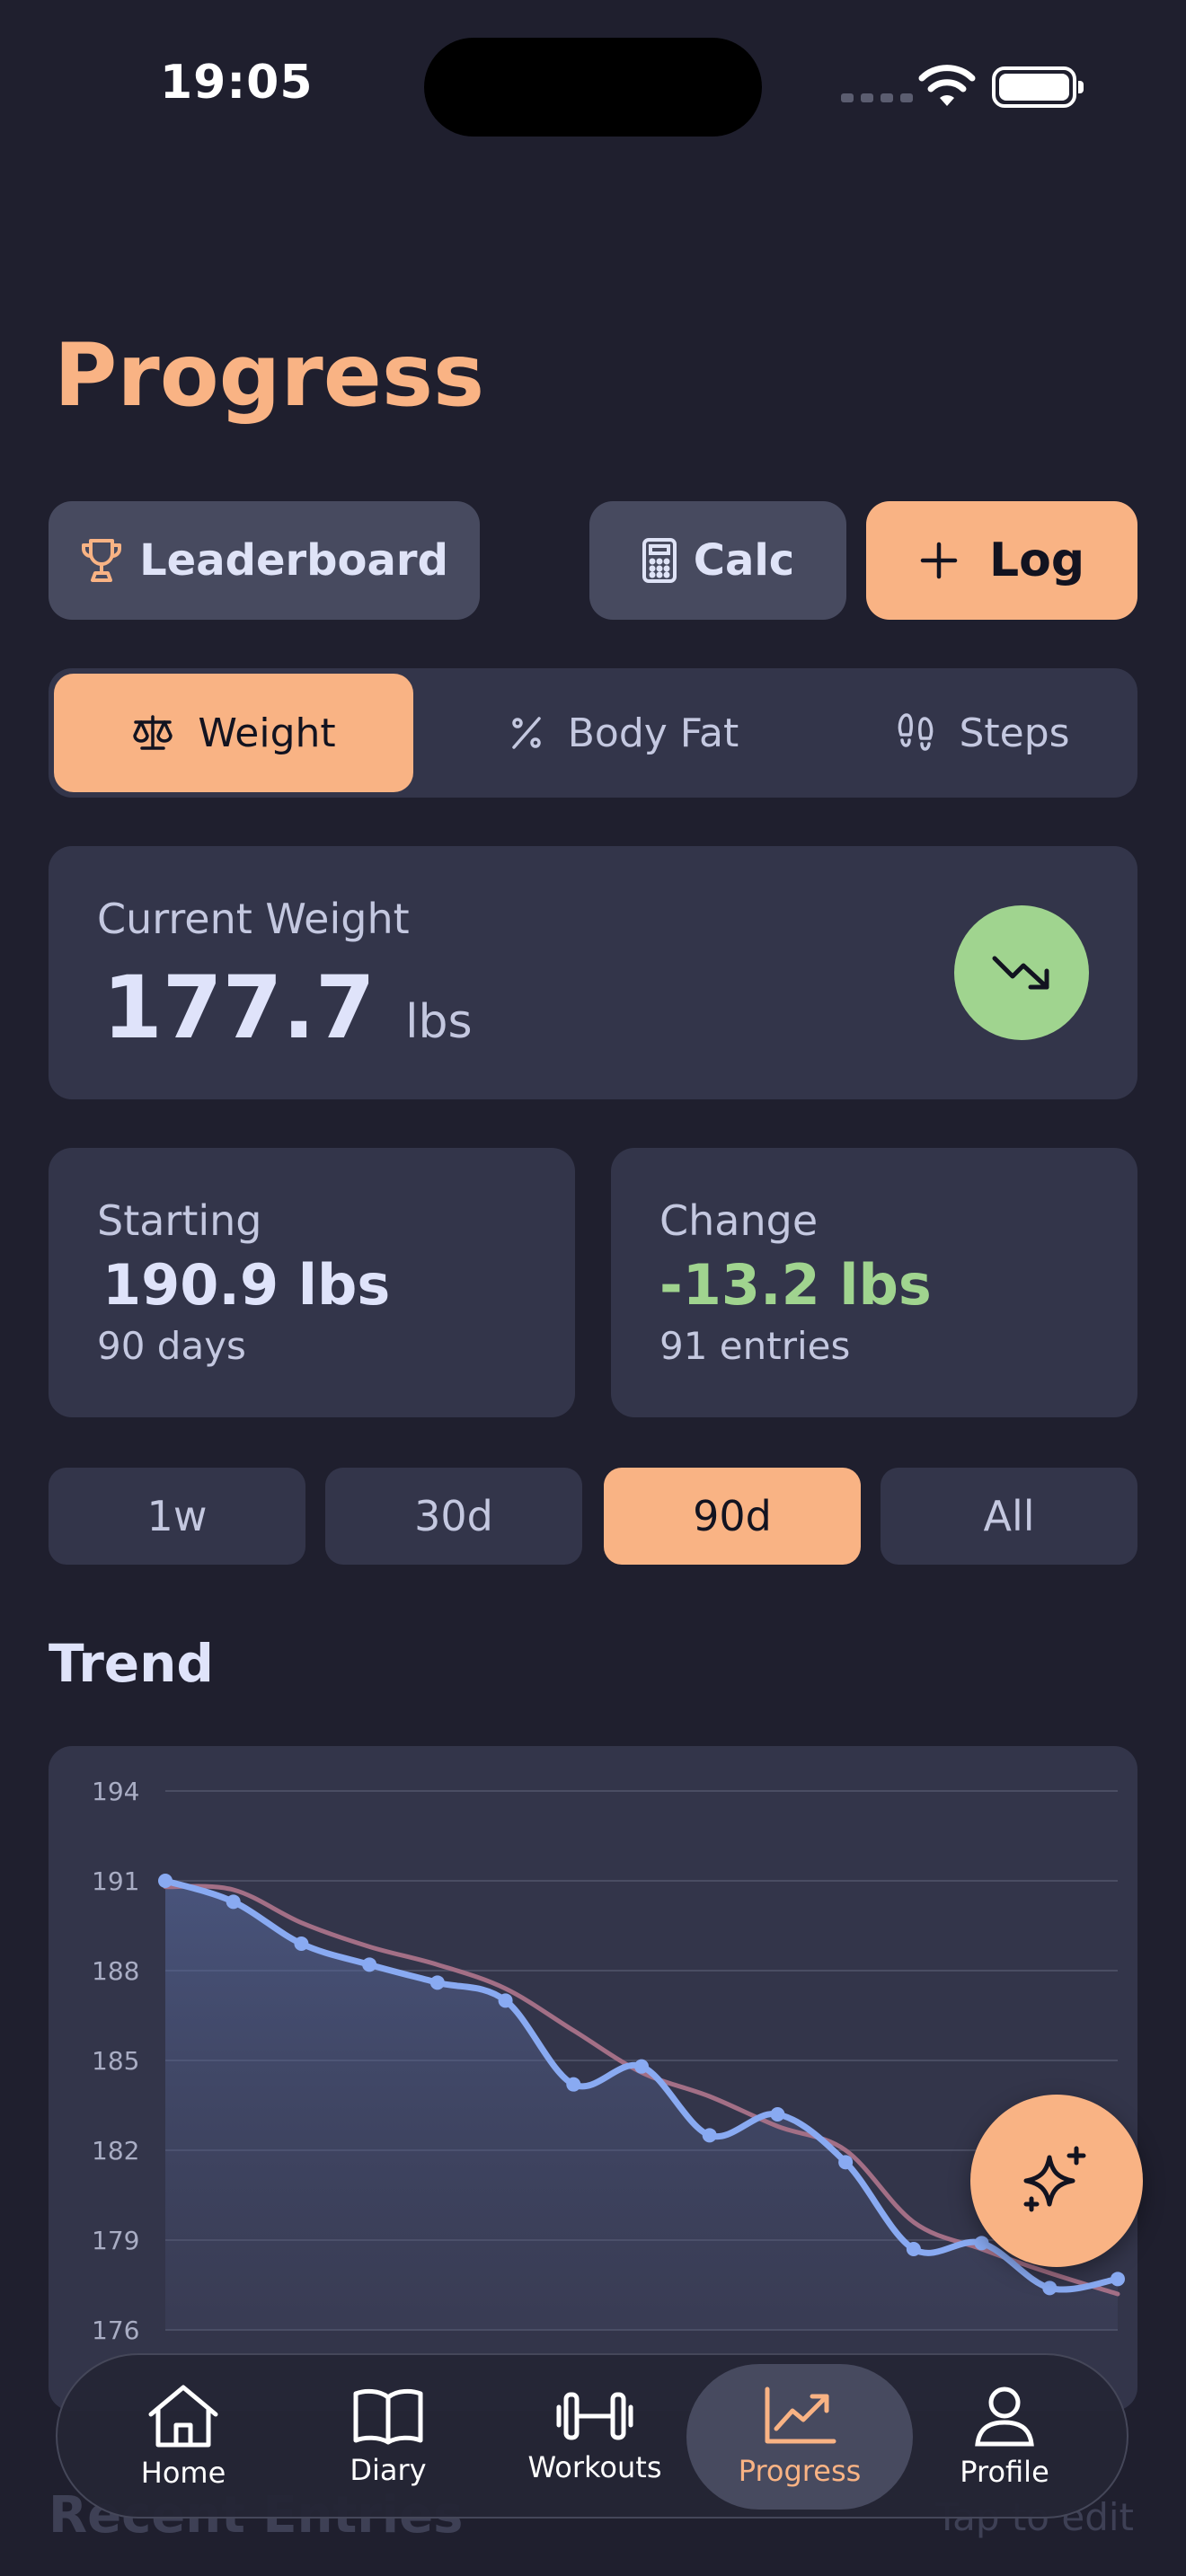 This screenshot has height=2576, width=1186. I want to click on cellular-signal-icon, so click(877, 97).